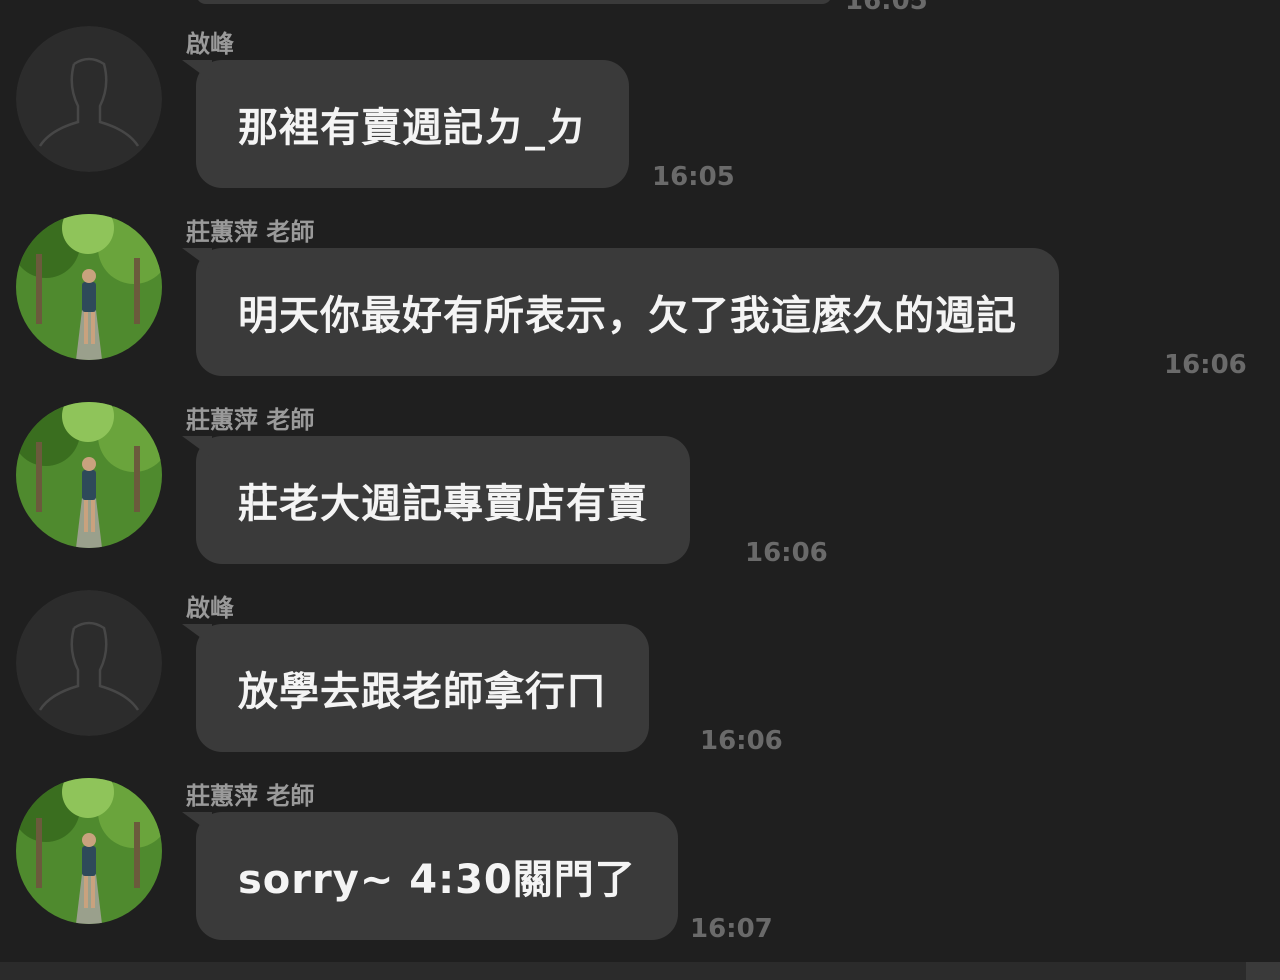  Describe the element at coordinates (1263, 971) in the screenshot. I see `send-area` at that location.